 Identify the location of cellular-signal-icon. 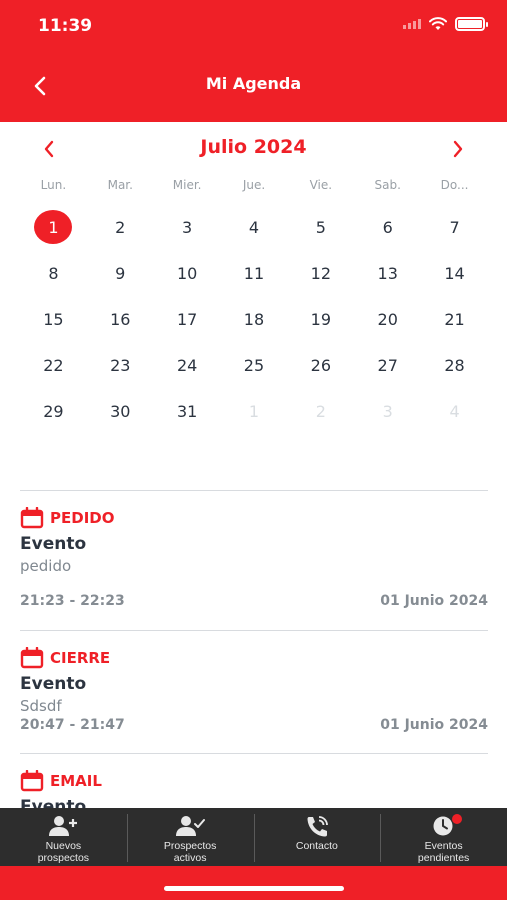
(412, 24).